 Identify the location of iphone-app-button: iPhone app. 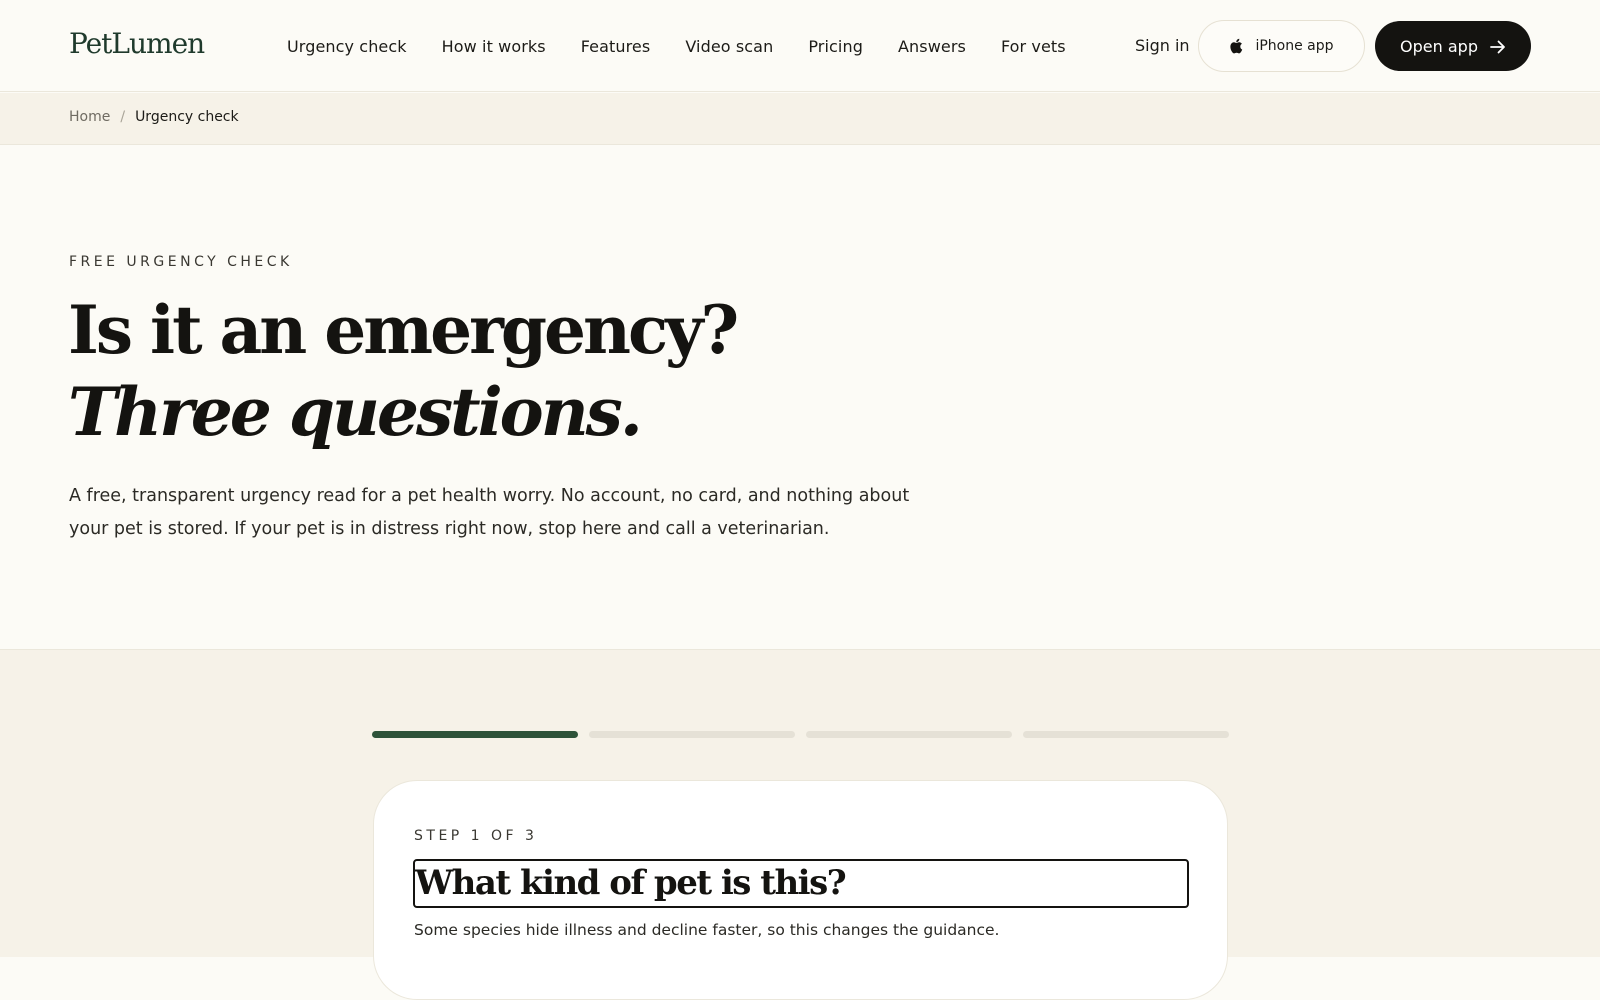
(1281, 46).